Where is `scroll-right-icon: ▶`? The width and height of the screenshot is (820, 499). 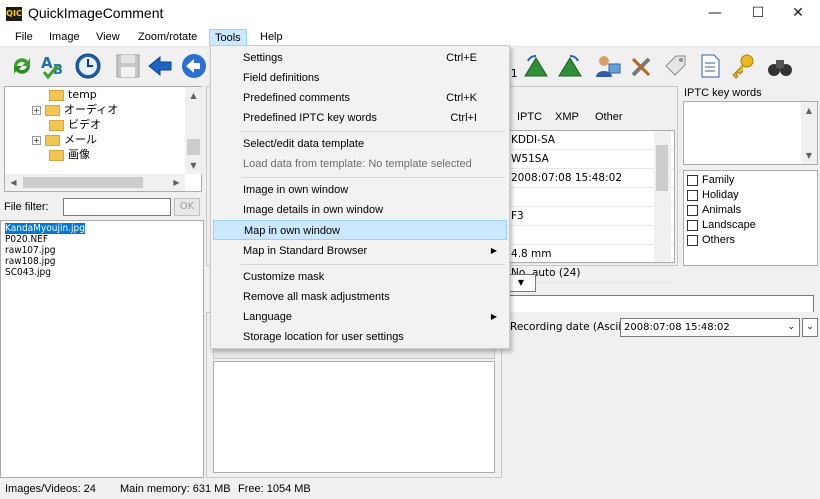 scroll-right-icon: ▶ is located at coordinates (176, 182).